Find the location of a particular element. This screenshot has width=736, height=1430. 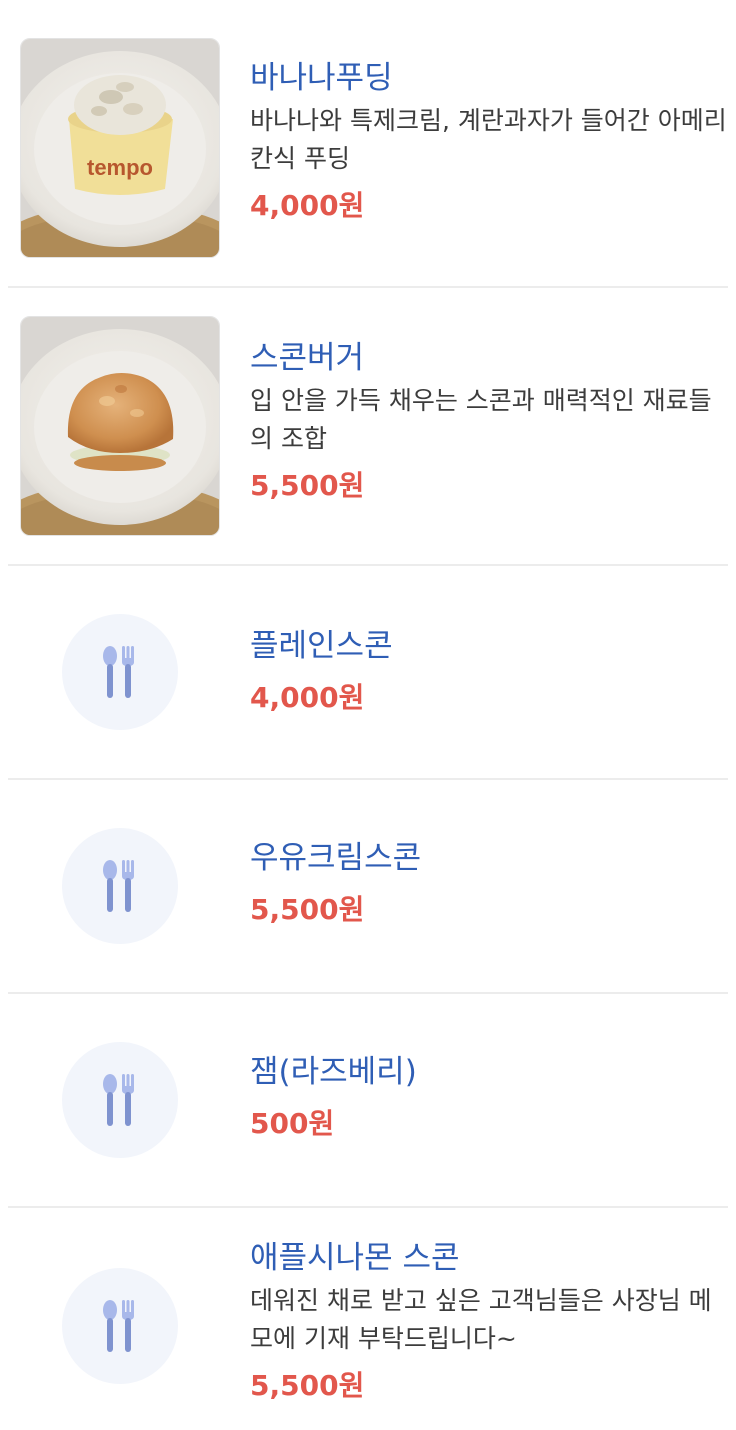

menu-item-milk-cream-scone: 우유크림스콘 5,500원 is located at coordinates (368, 886).